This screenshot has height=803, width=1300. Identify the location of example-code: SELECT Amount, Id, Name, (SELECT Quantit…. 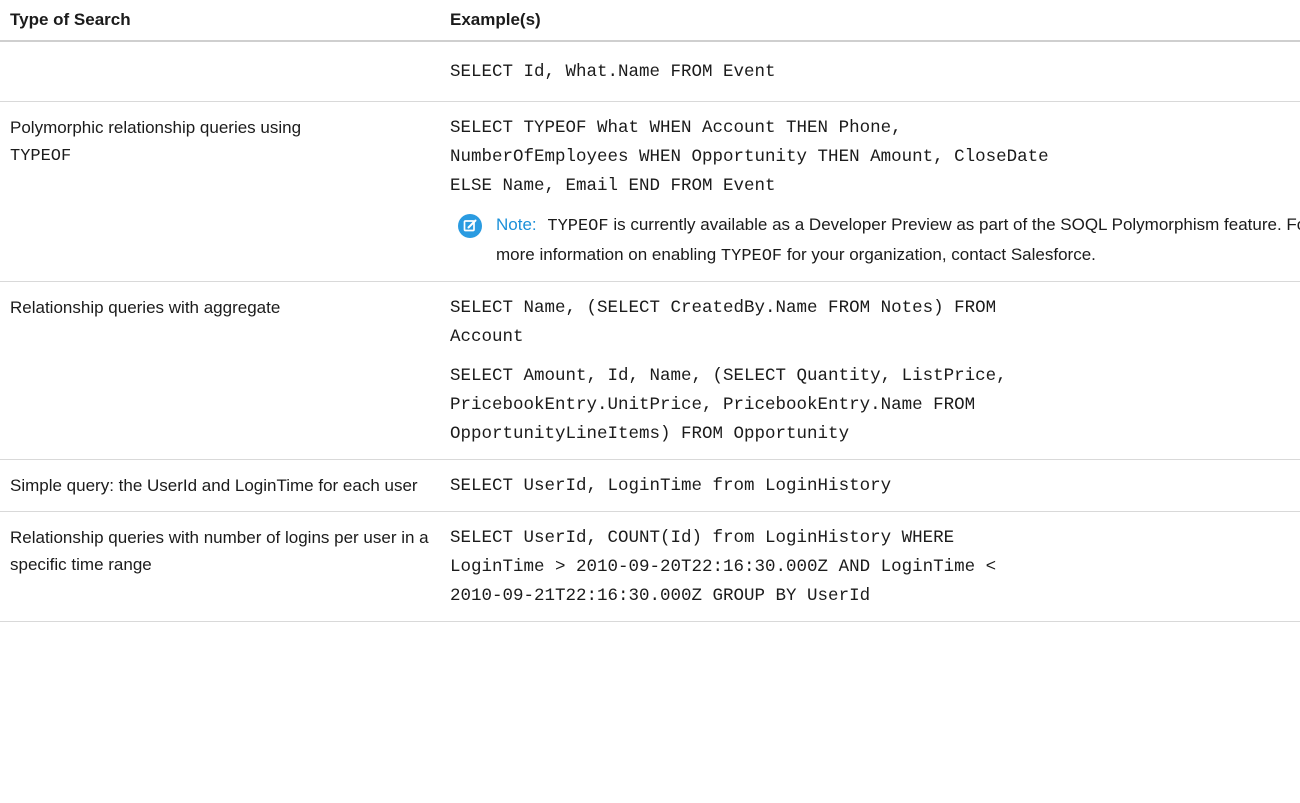
(728, 405).